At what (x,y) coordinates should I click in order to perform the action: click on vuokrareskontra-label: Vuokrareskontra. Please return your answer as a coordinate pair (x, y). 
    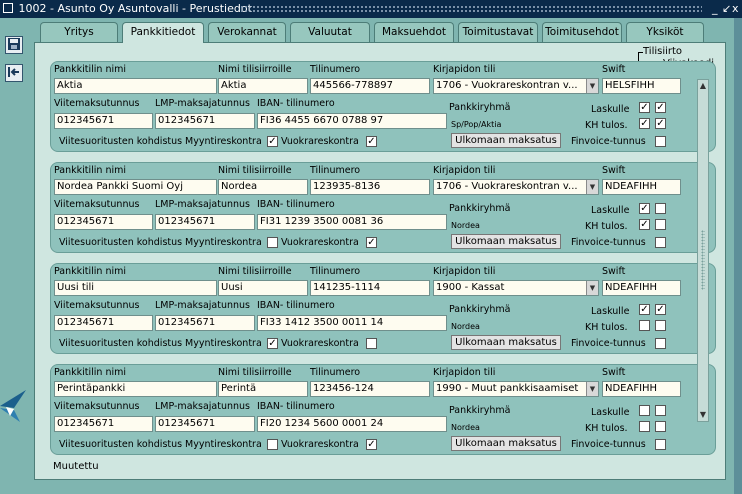
    Looking at the image, I should click on (320, 242).